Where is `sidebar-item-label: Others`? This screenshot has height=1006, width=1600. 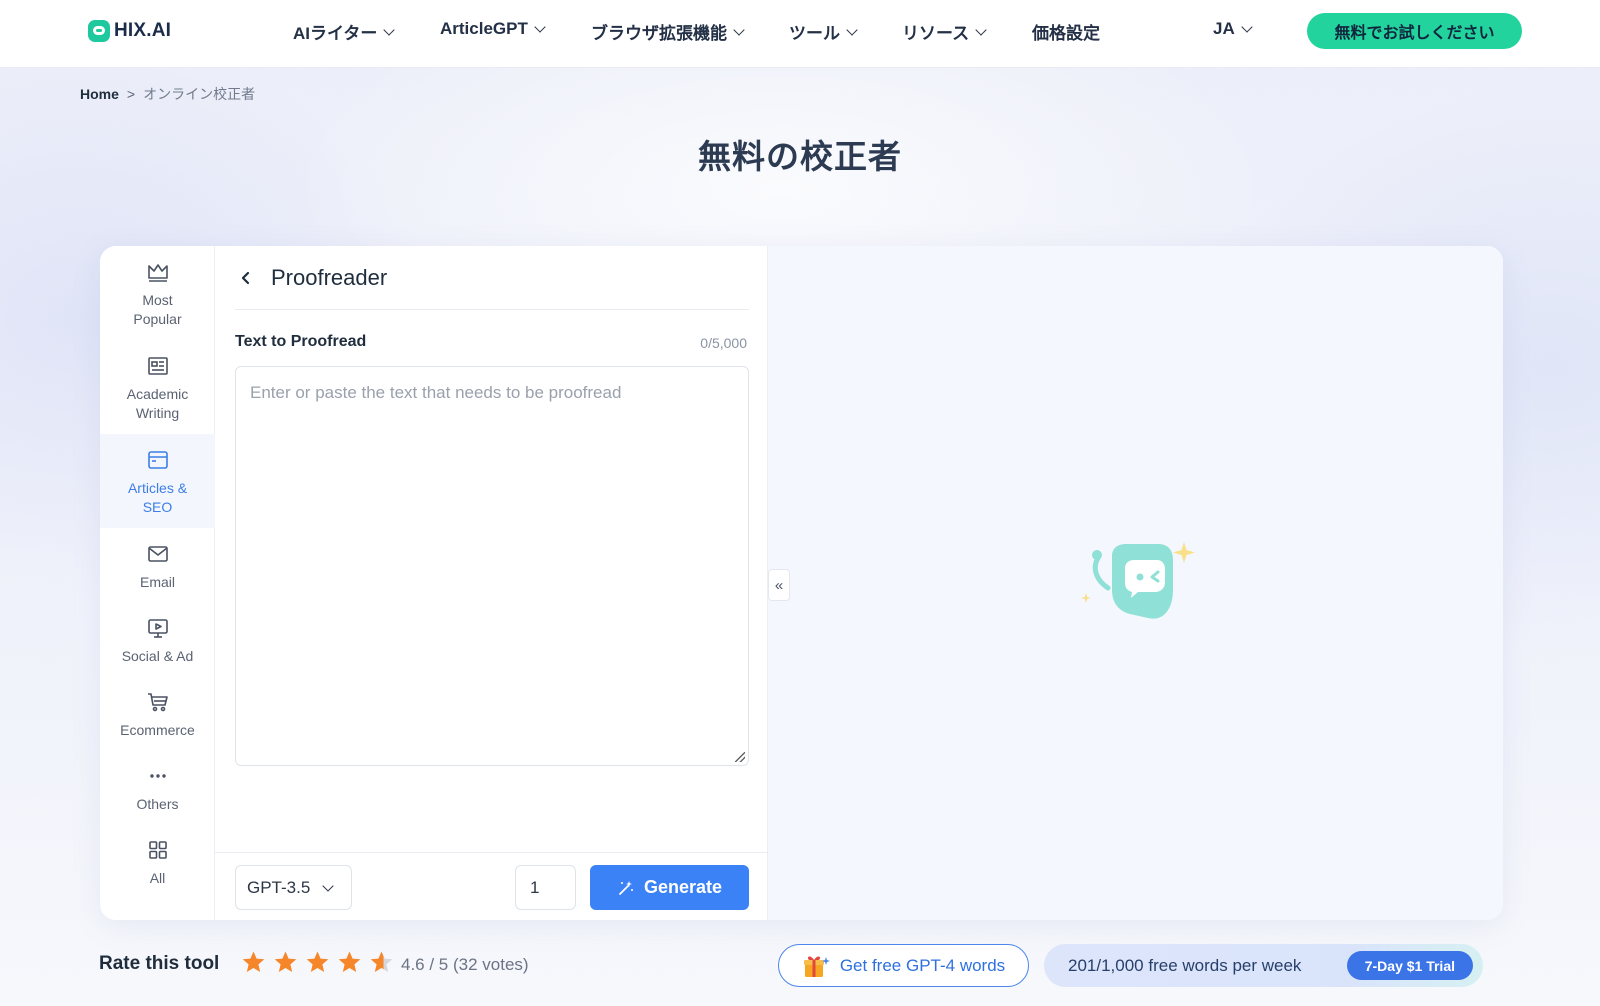
sidebar-item-label: Others is located at coordinates (157, 804).